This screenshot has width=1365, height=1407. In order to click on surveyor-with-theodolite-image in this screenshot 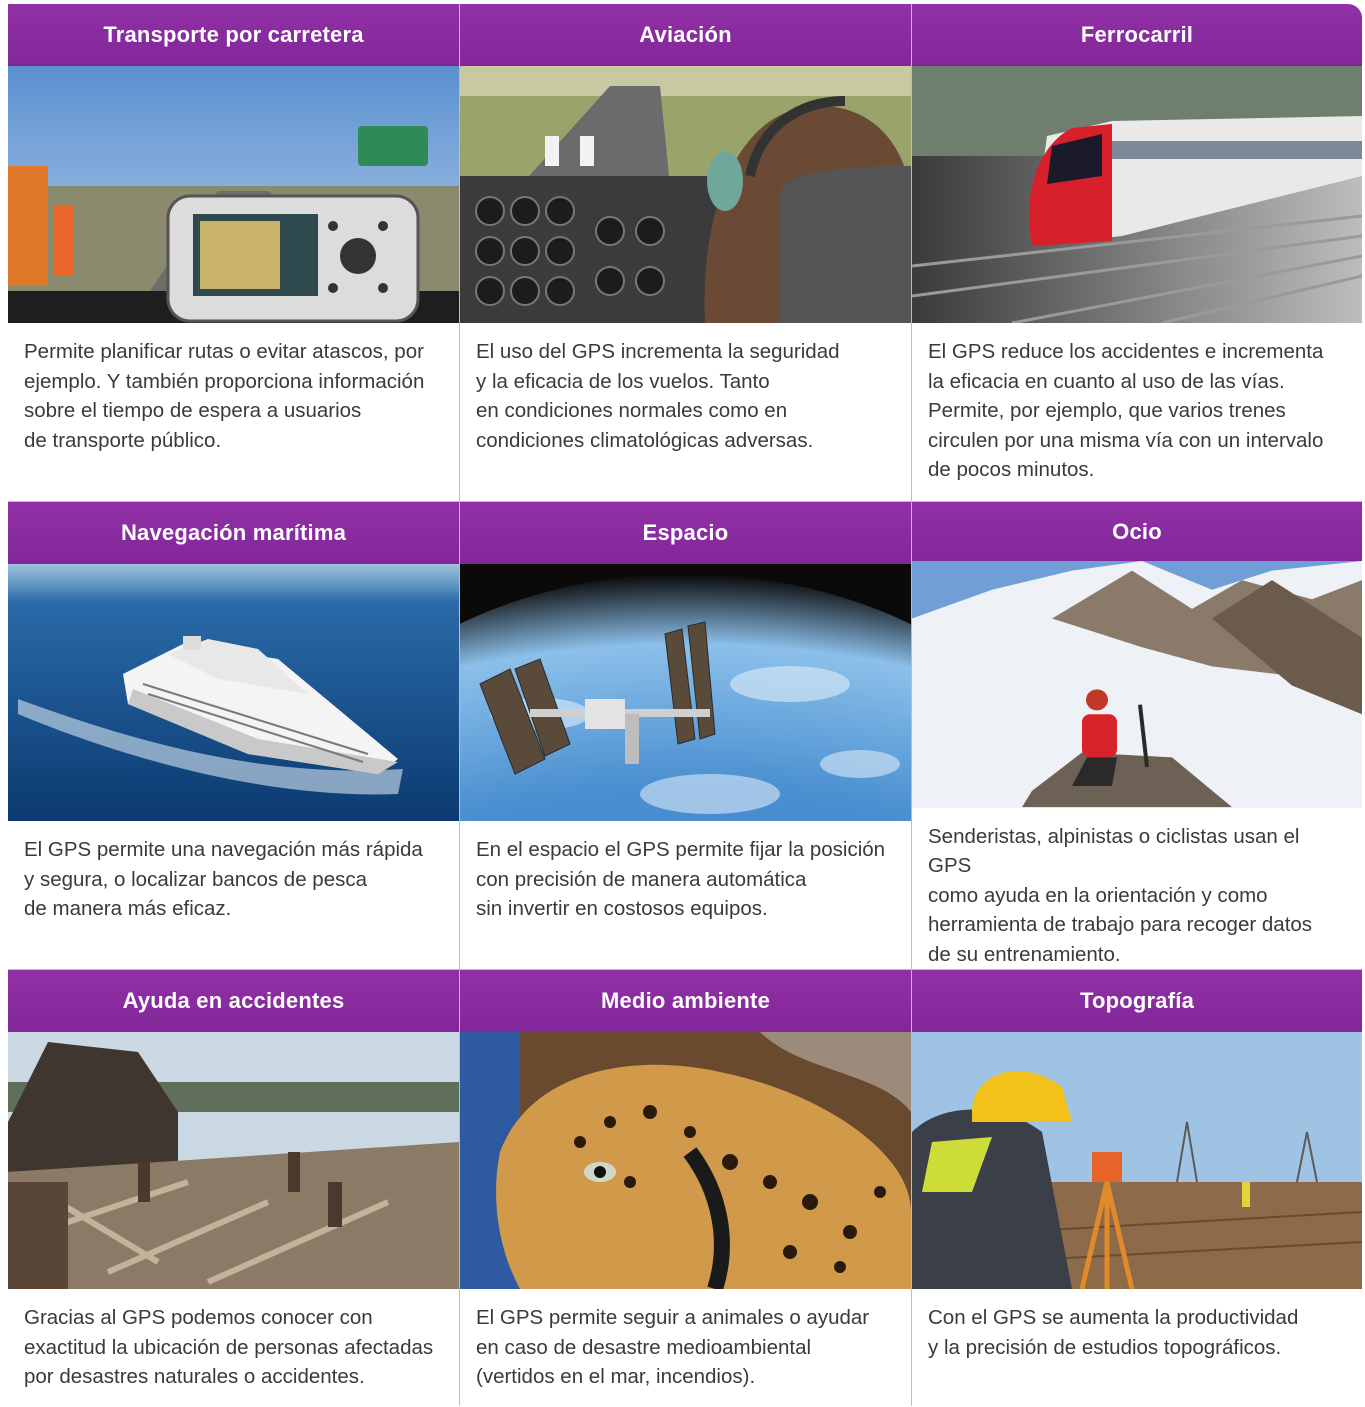, I will do `click(1137, 1160)`.